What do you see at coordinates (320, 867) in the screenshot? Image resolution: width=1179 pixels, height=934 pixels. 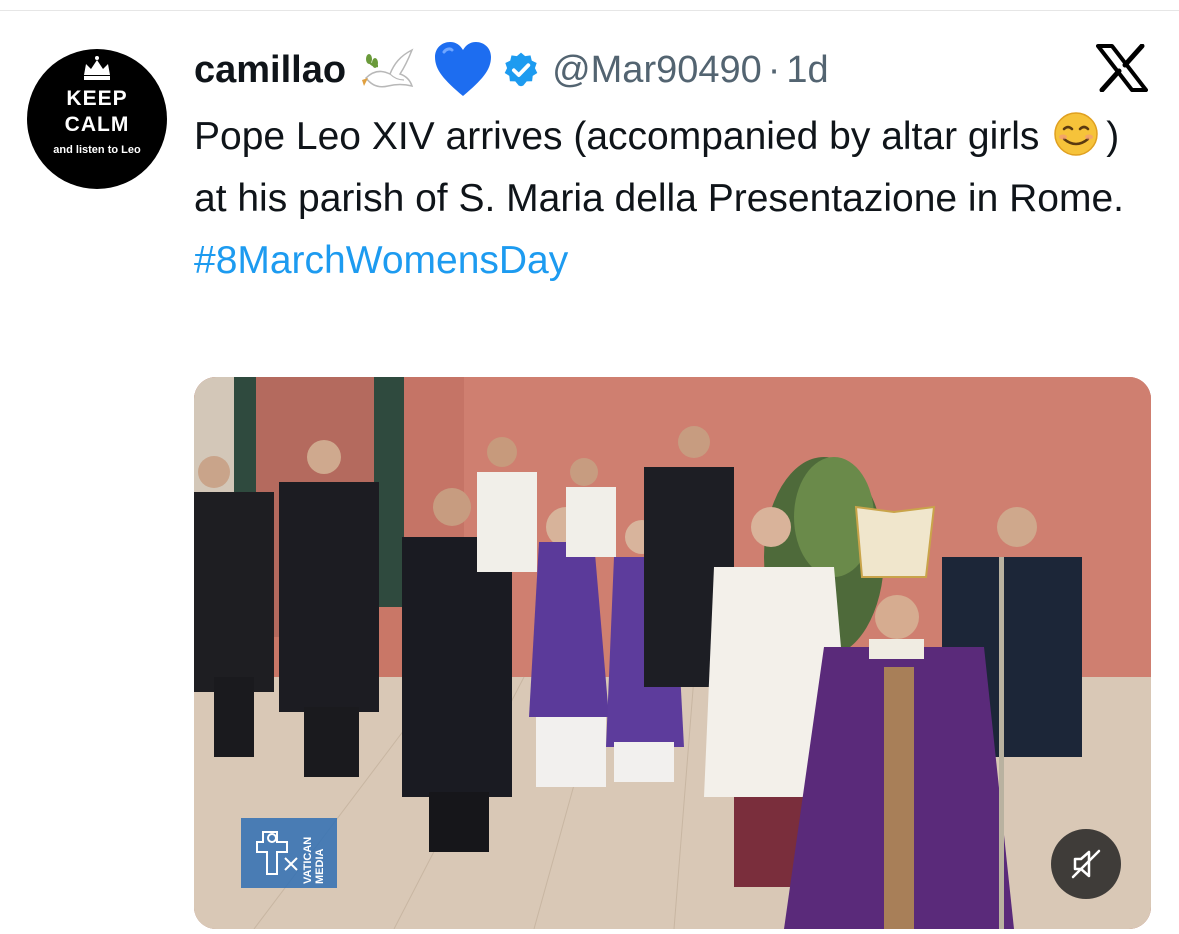 I see `watermark-text-media: MEDIA` at bounding box center [320, 867].